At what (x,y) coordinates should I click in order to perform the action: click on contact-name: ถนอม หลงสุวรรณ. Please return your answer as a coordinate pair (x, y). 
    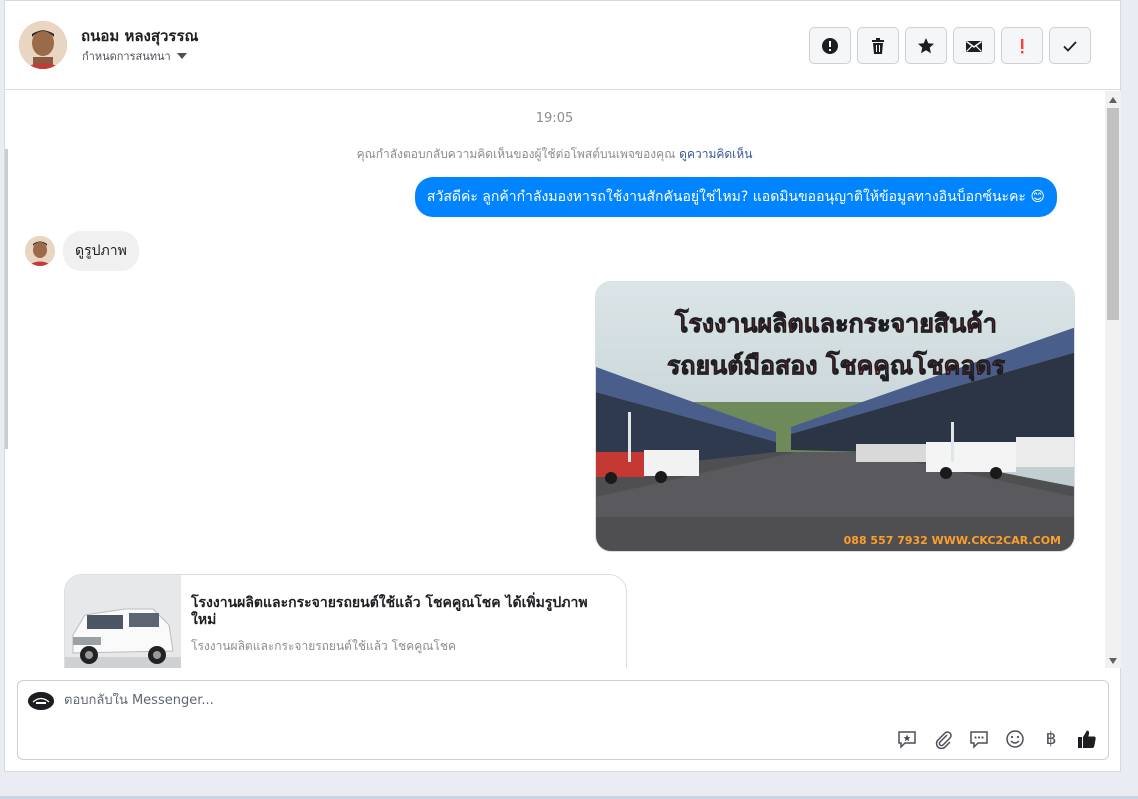
    Looking at the image, I should click on (139, 36).